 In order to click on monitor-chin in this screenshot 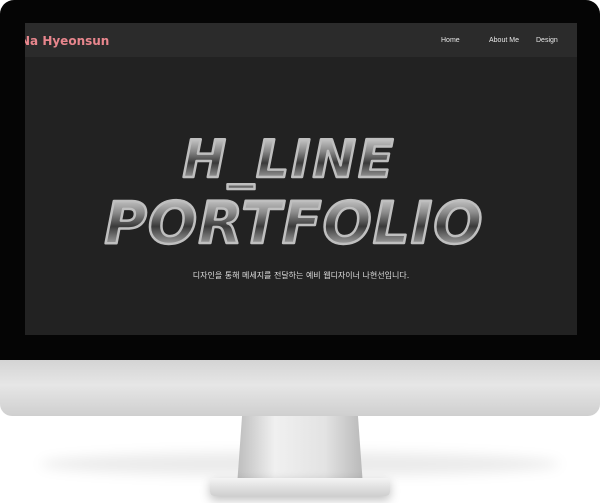, I will do `click(300, 388)`.